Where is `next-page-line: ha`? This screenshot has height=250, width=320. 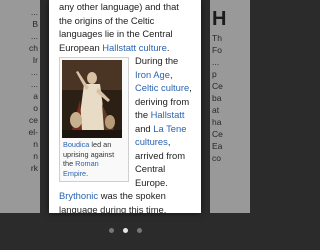
next-page-line: ha is located at coordinates (217, 122).